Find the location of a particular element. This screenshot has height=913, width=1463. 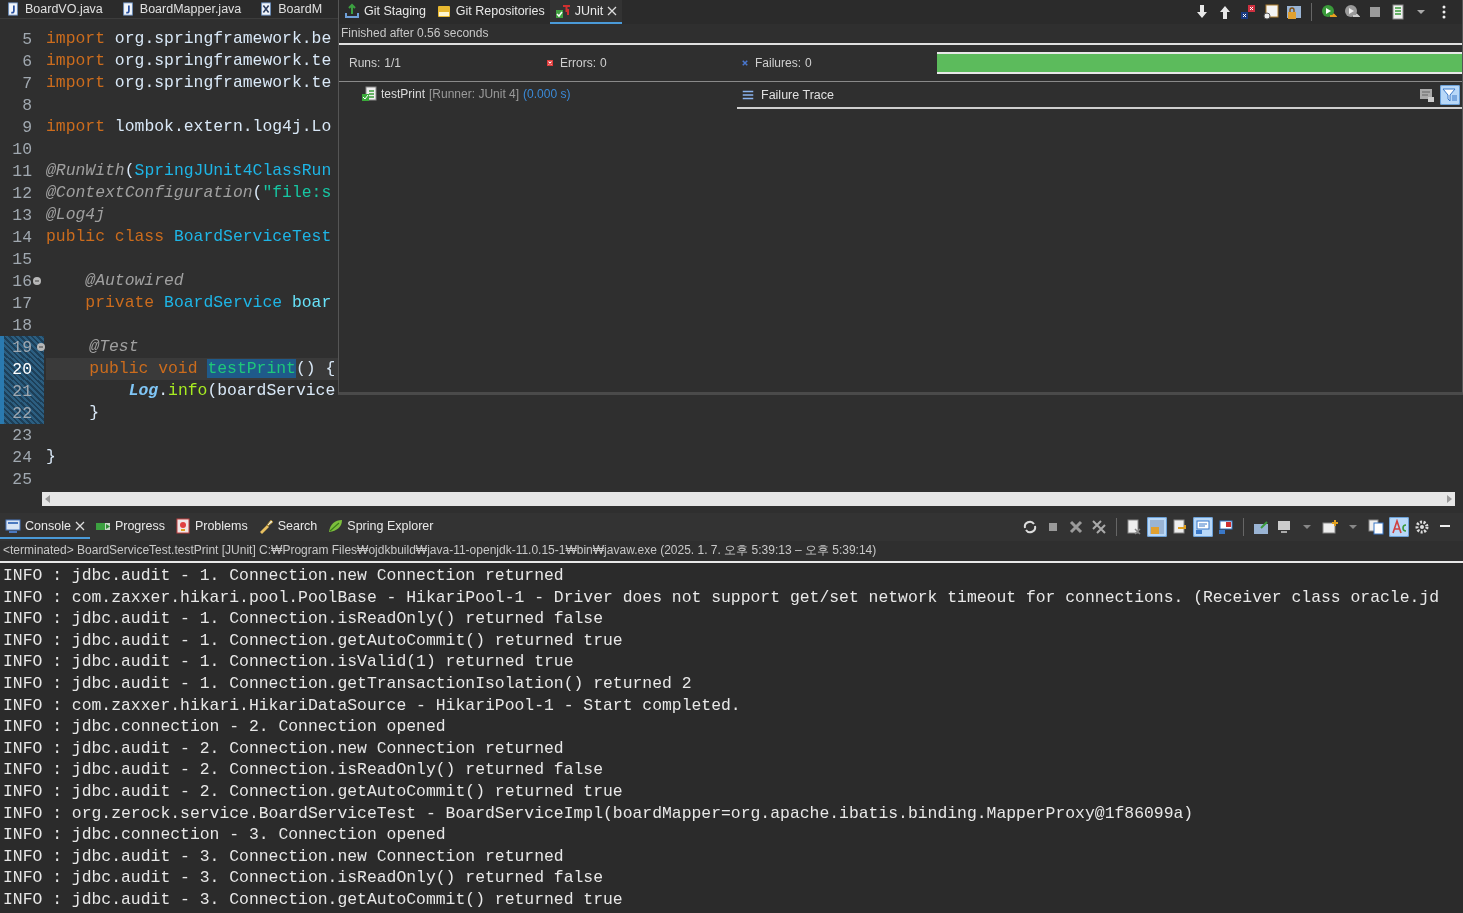

line-number: 14 is located at coordinates (21, 237).